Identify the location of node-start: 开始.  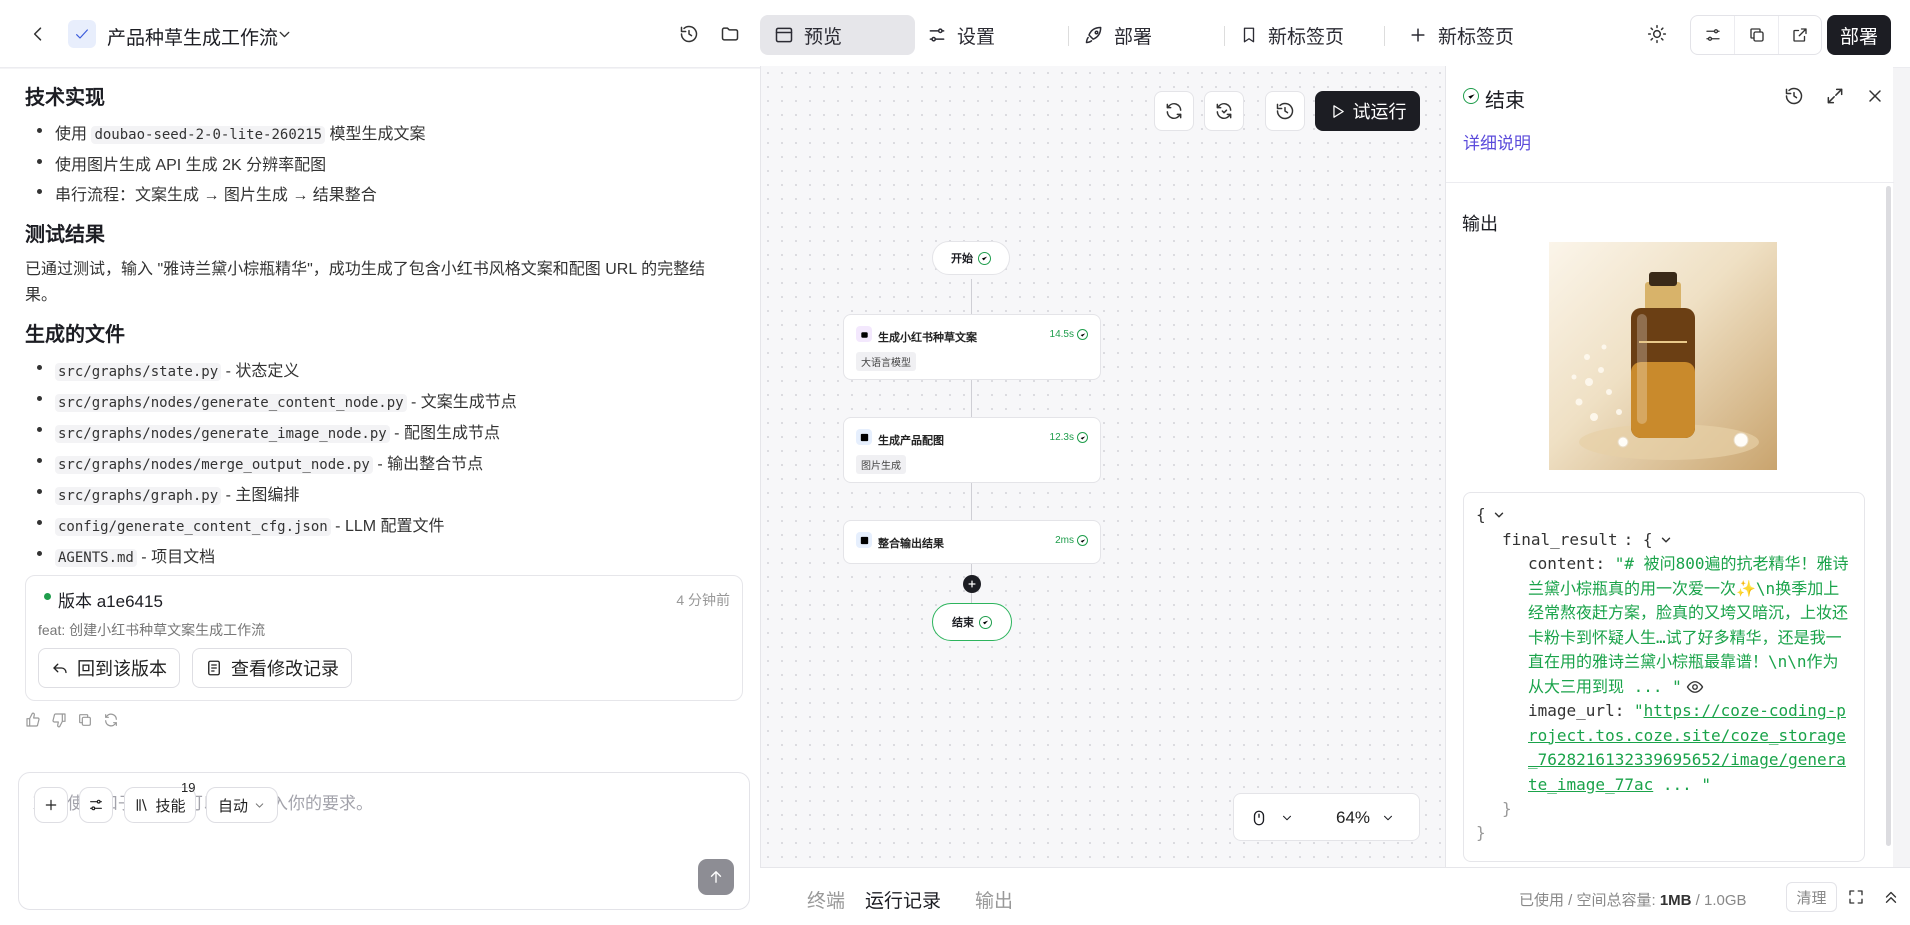
(971, 258).